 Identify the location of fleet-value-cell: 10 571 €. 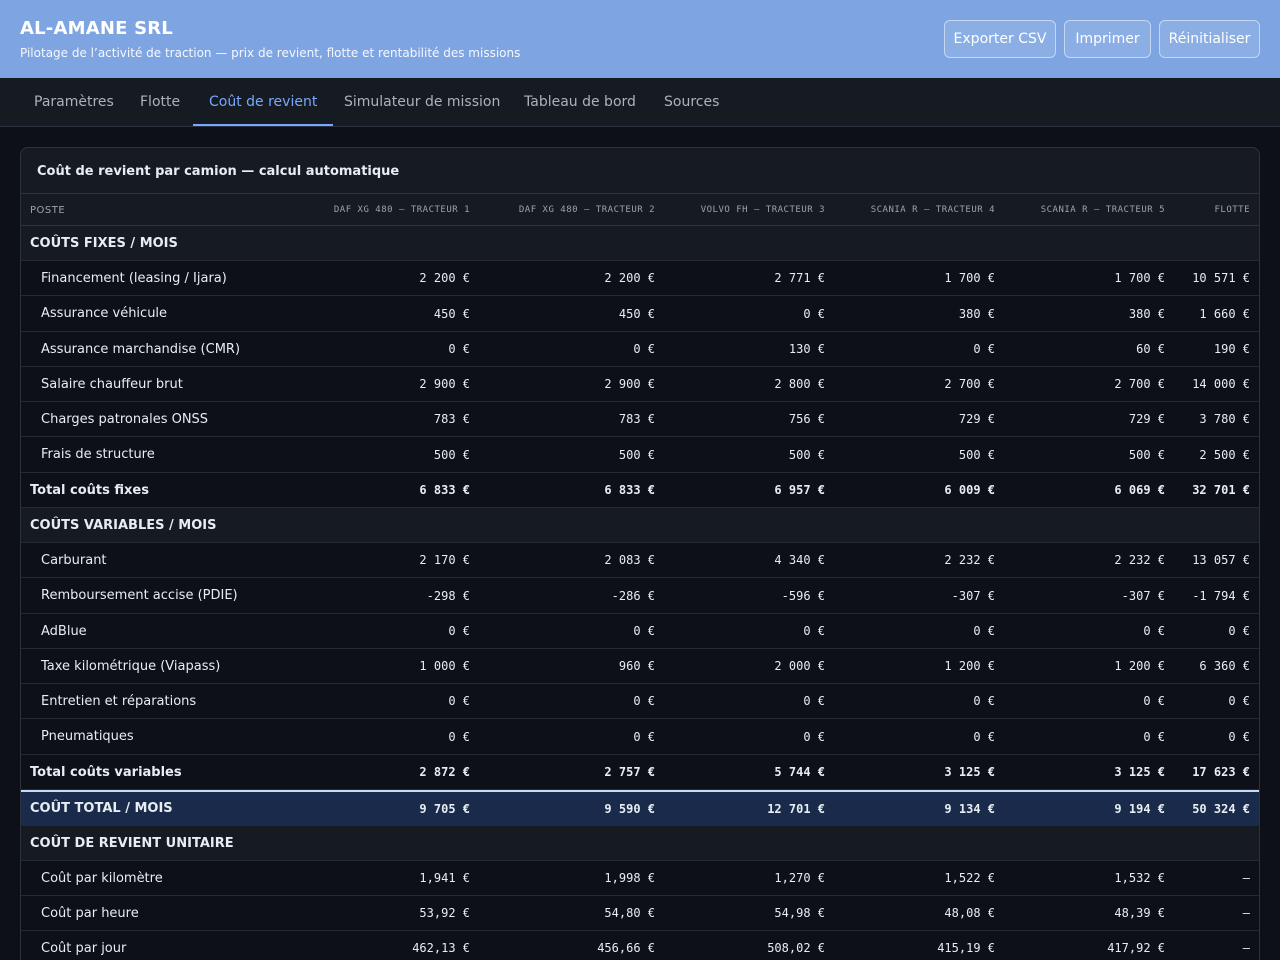
(1221, 278).